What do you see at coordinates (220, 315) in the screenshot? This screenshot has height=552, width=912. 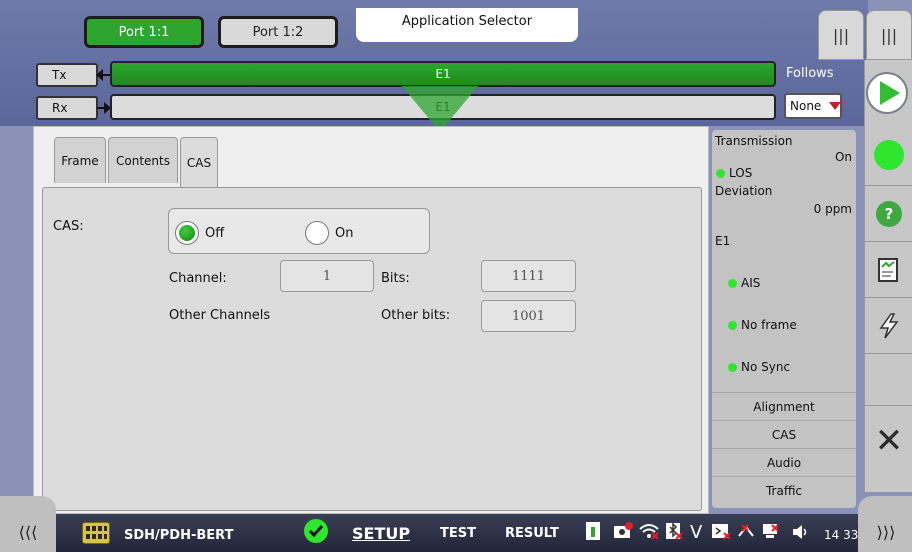 I see `other-channels-label: Other Channels` at bounding box center [220, 315].